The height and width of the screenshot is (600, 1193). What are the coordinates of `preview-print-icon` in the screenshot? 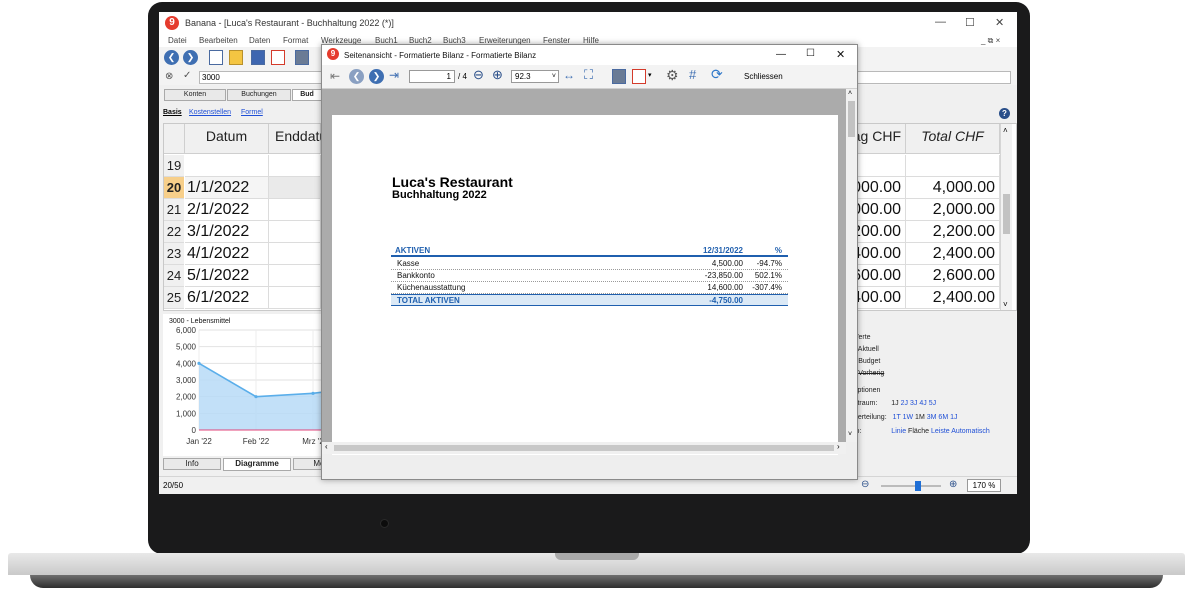 It's located at (619, 76).